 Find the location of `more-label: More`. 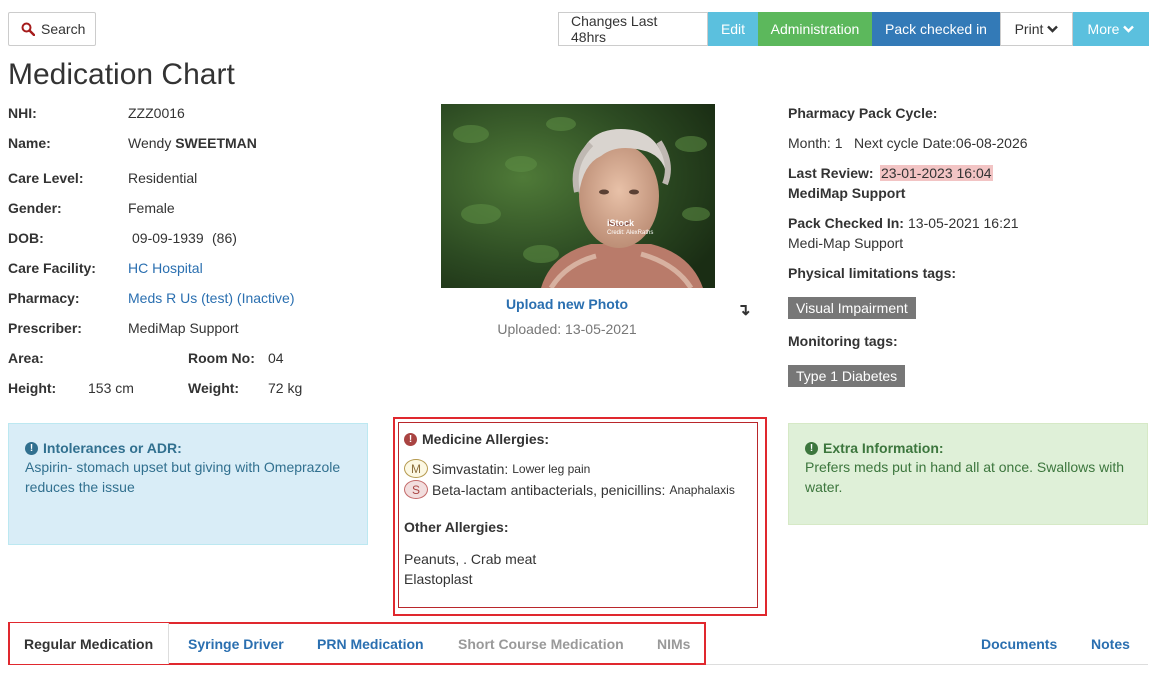

more-label: More is located at coordinates (1103, 29).